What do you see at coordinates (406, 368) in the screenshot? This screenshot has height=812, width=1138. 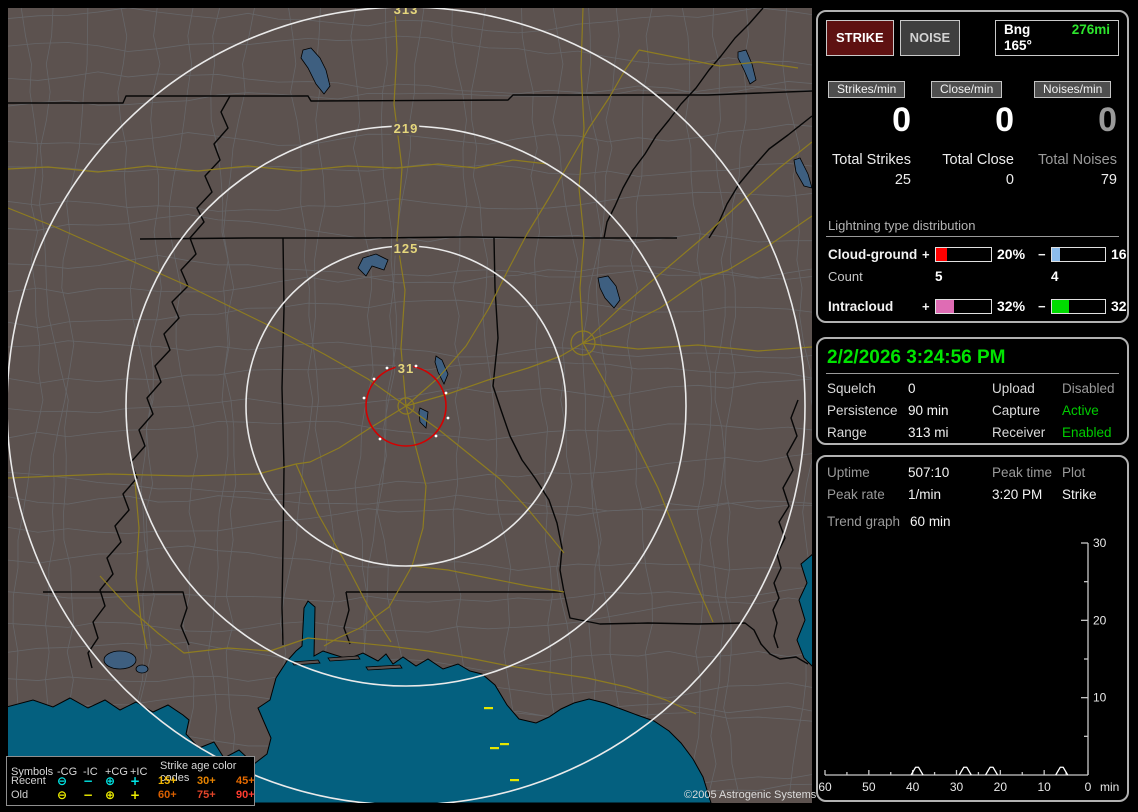 I see `svg-text: 31` at bounding box center [406, 368].